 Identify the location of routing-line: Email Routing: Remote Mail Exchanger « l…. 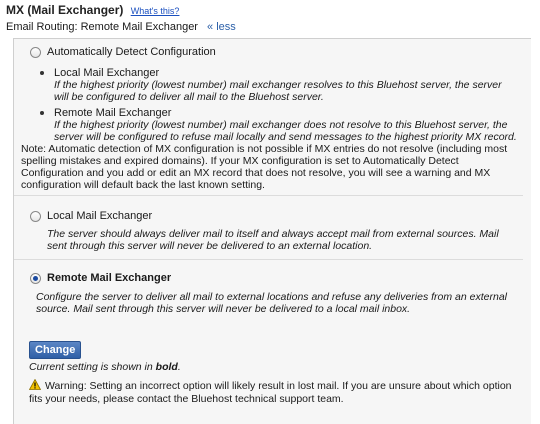
(121, 27).